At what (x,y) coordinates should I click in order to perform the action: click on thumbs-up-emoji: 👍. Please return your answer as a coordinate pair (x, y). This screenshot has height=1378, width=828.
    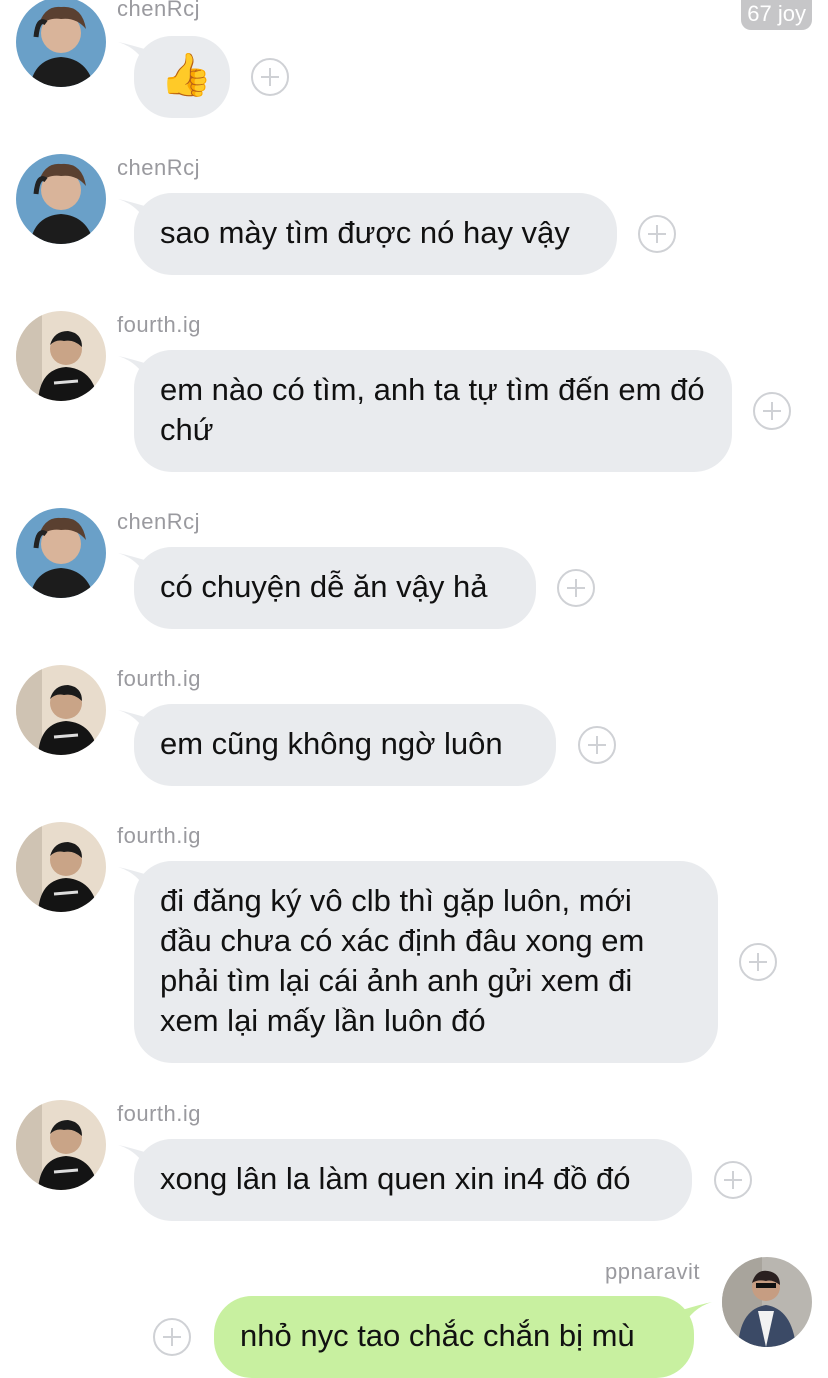
    Looking at the image, I should click on (186, 74).